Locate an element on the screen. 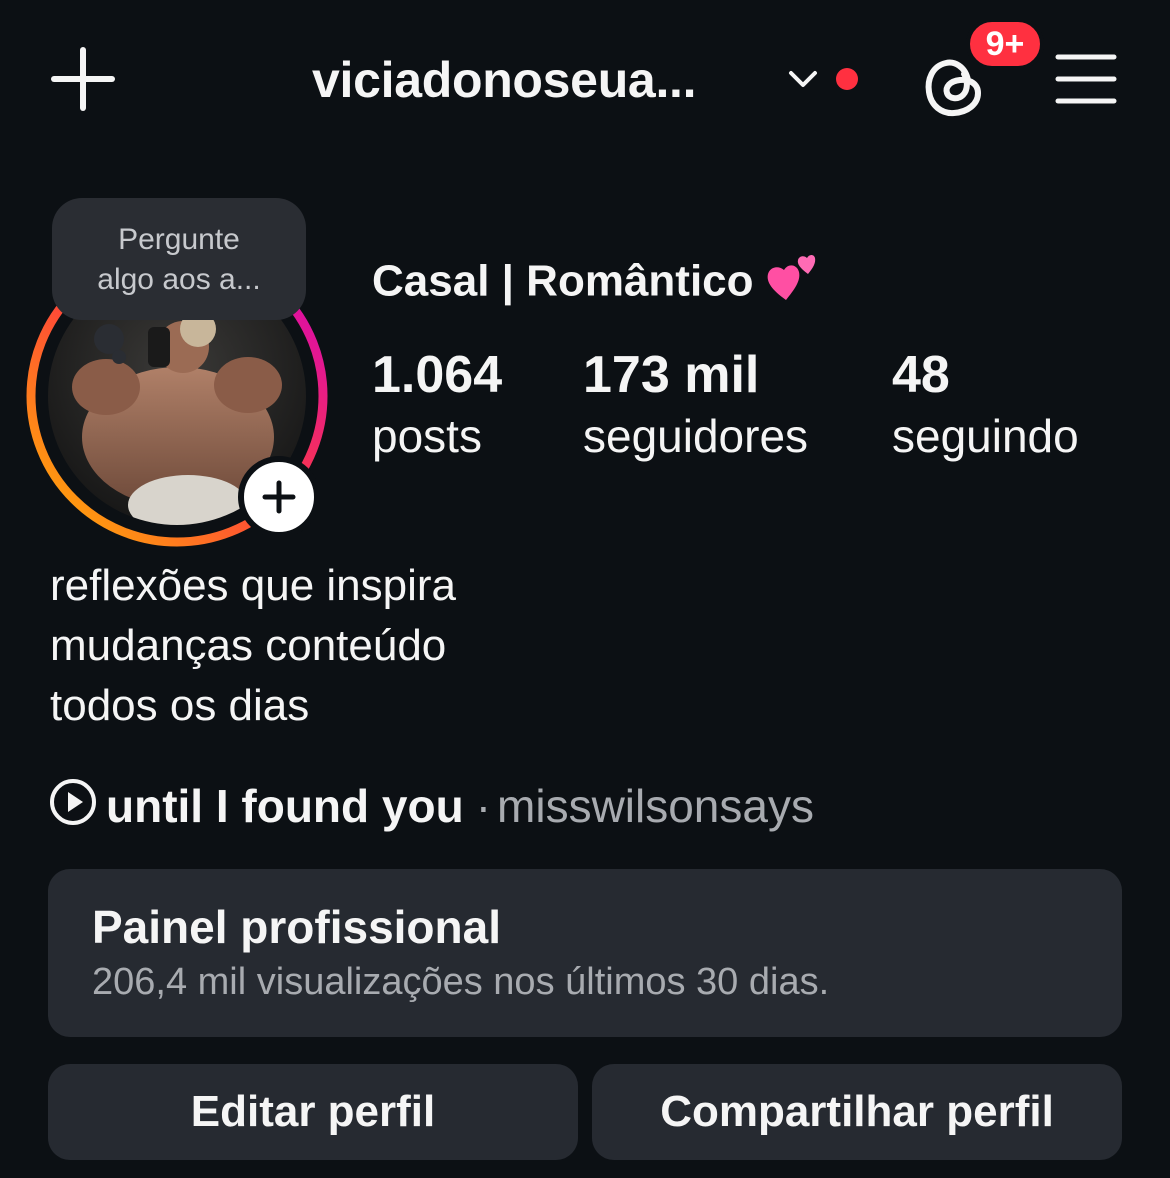 Image resolution: width=1170 pixels, height=1178 pixels. following-count: 48 is located at coordinates (921, 375).